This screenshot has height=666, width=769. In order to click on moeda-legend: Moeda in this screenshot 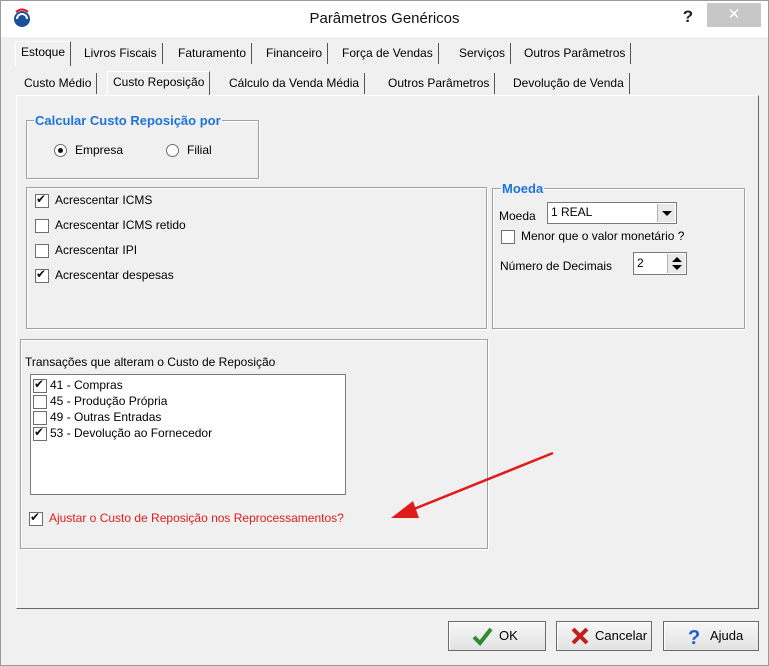, I will do `click(523, 188)`.